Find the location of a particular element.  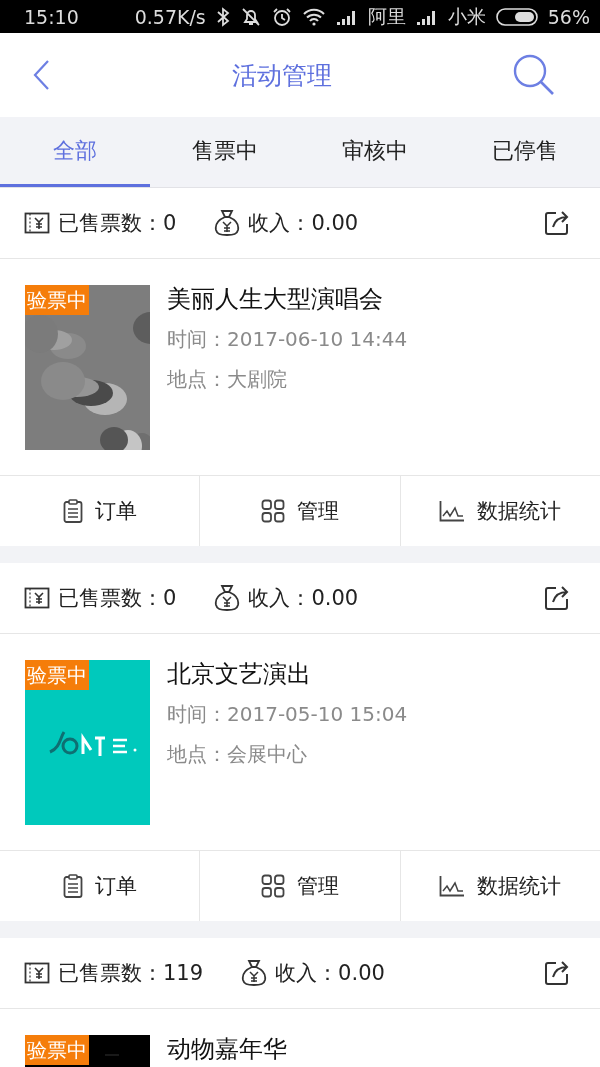

muted-bell-icon is located at coordinates (250, 16).